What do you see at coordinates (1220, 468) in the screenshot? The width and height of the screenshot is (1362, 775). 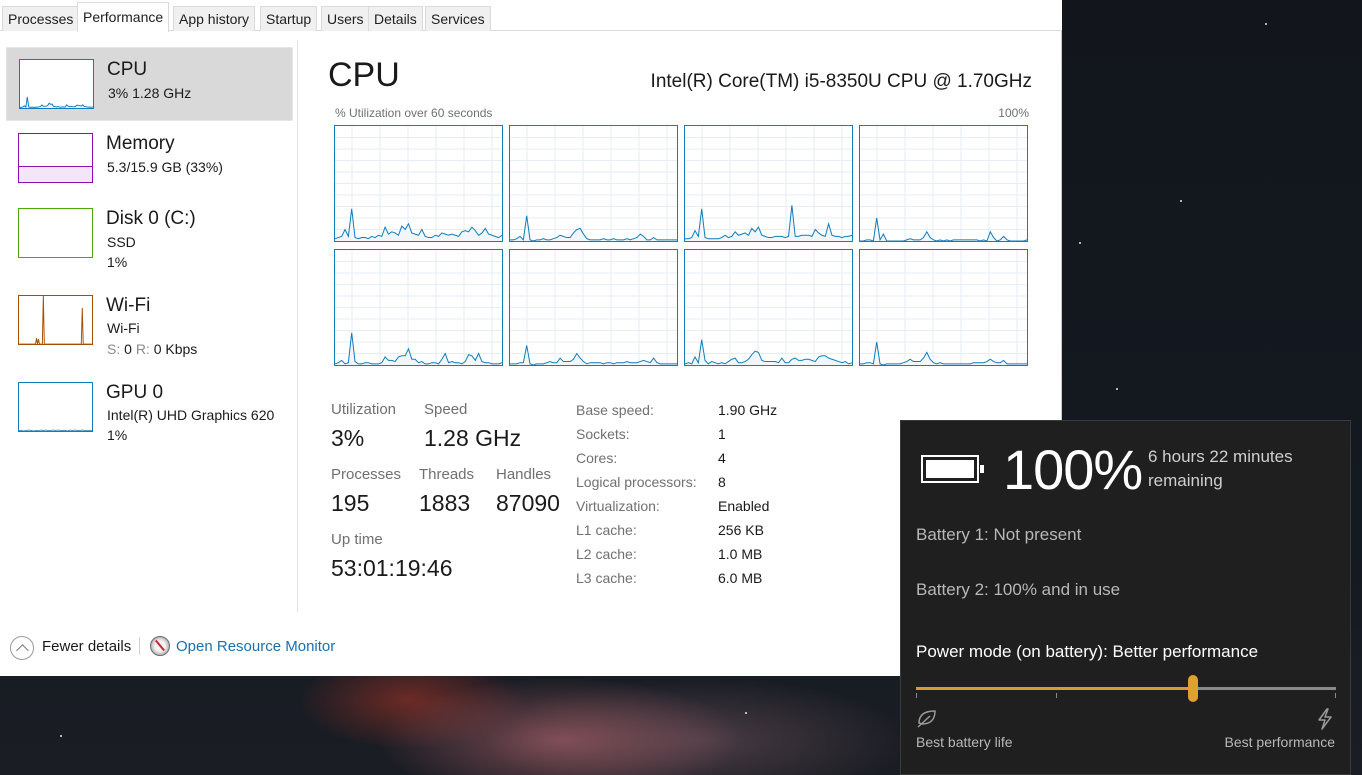 I see `battery-time-remaining: 6 hours 22 minutes remaining` at bounding box center [1220, 468].